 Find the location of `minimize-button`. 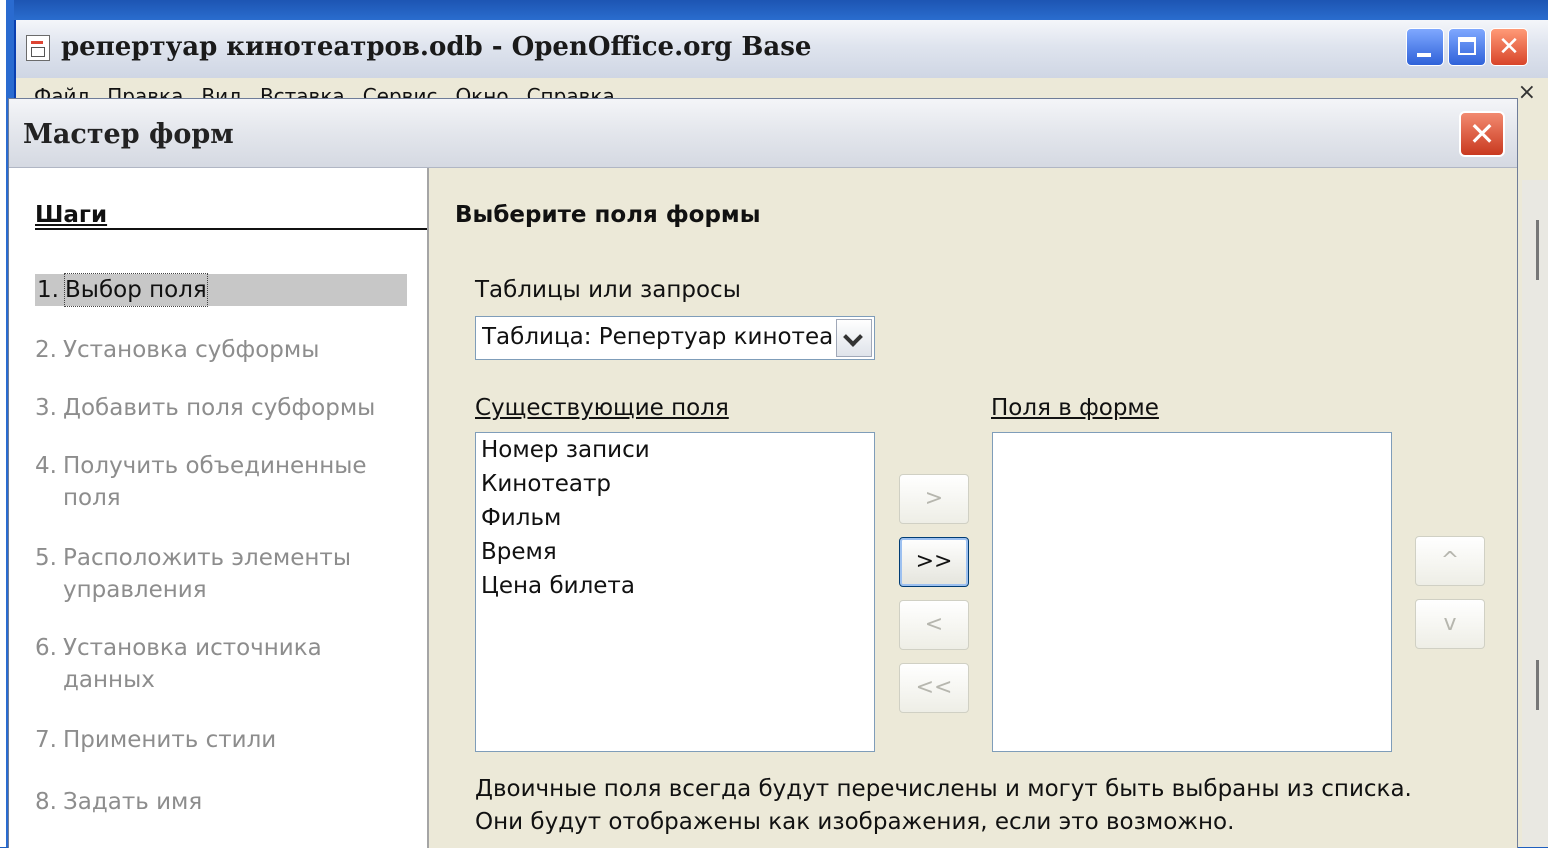

minimize-button is located at coordinates (1425, 47).